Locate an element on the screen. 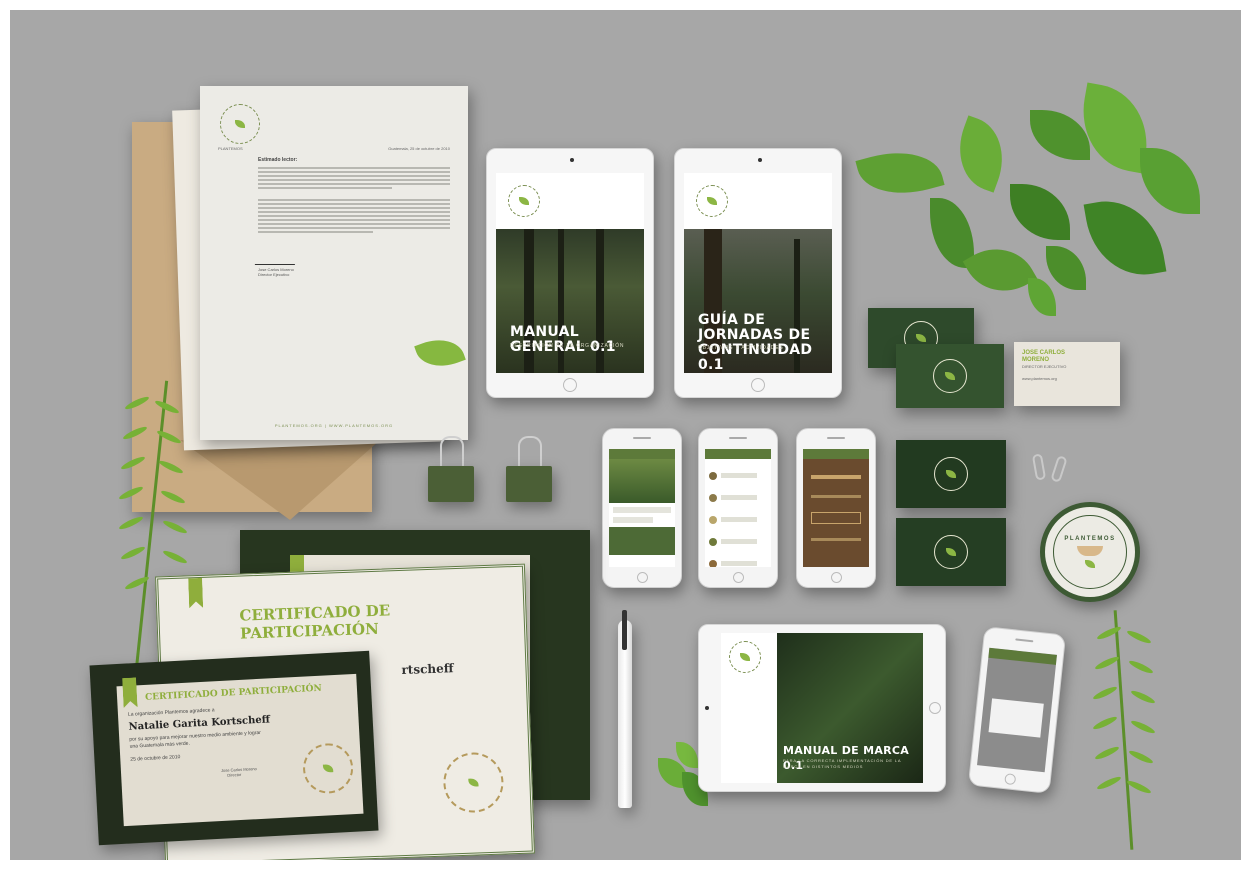  phone-app-detail is located at coordinates (836, 508).